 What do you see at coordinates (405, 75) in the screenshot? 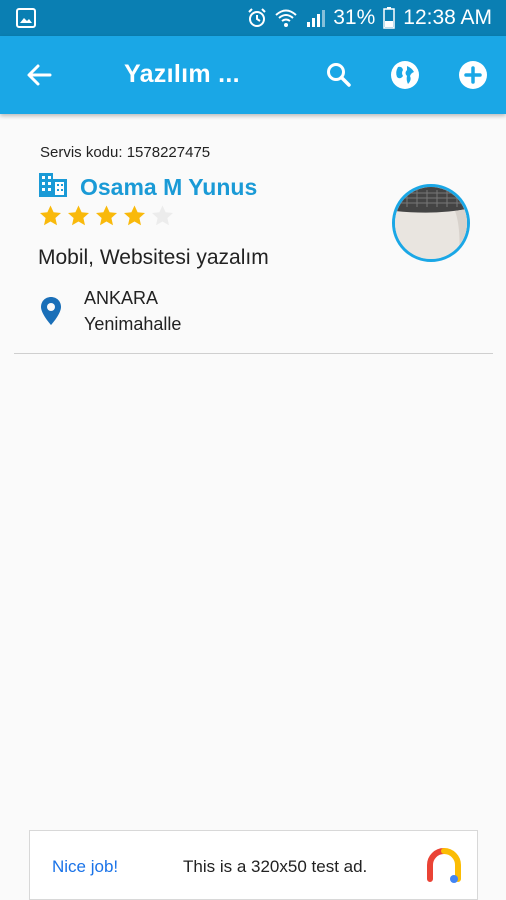
I see `globe-icon` at bounding box center [405, 75].